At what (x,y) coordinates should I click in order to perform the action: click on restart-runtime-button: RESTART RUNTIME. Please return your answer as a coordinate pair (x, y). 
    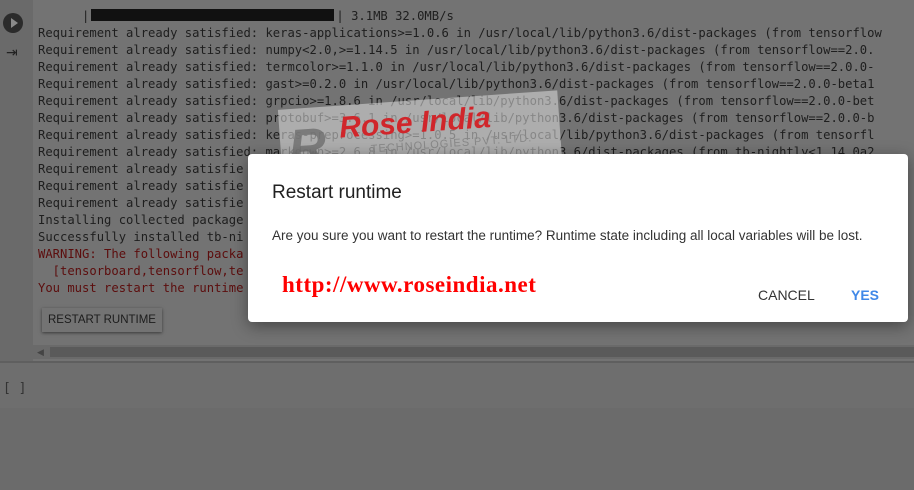
    Looking at the image, I should click on (102, 320).